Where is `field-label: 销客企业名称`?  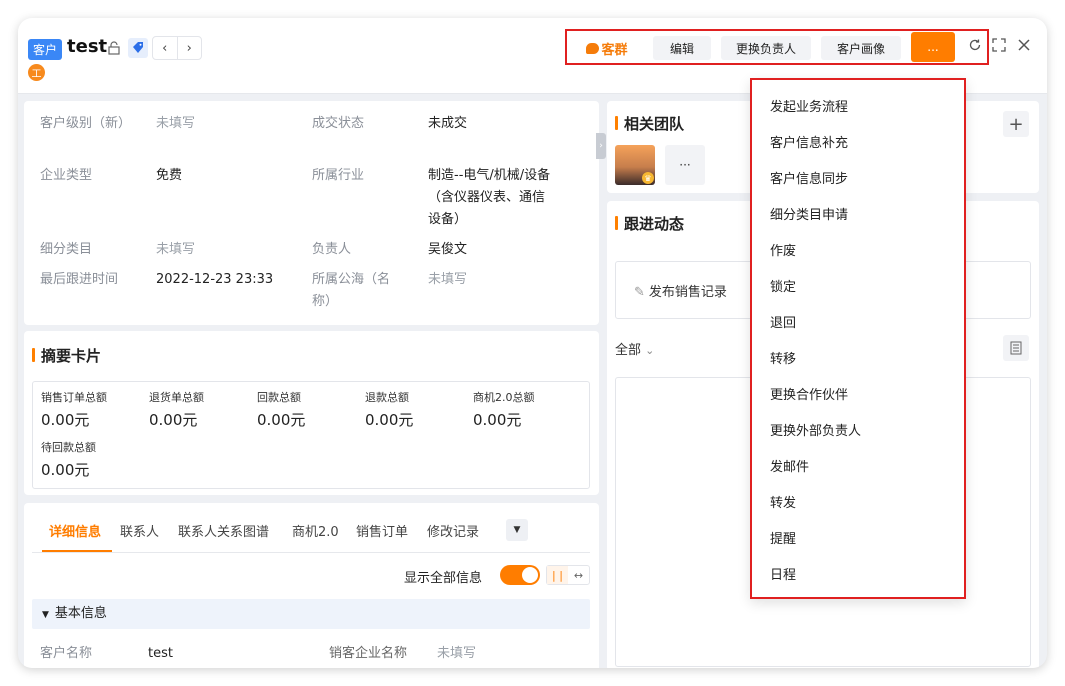
field-label: 销客企业名称 is located at coordinates (368, 653).